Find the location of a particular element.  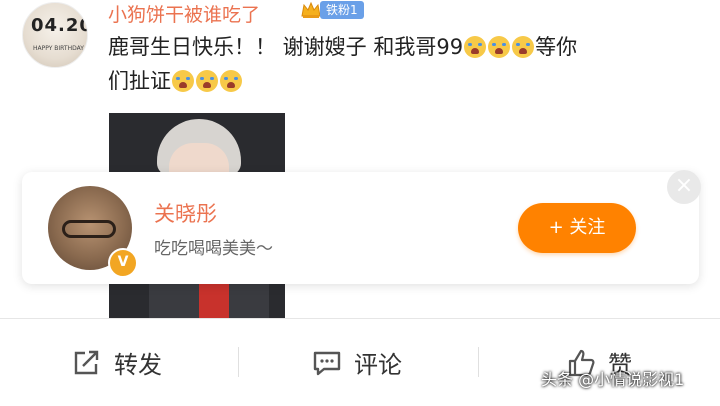

fan-badge: 铁粉1 is located at coordinates (332, 10).